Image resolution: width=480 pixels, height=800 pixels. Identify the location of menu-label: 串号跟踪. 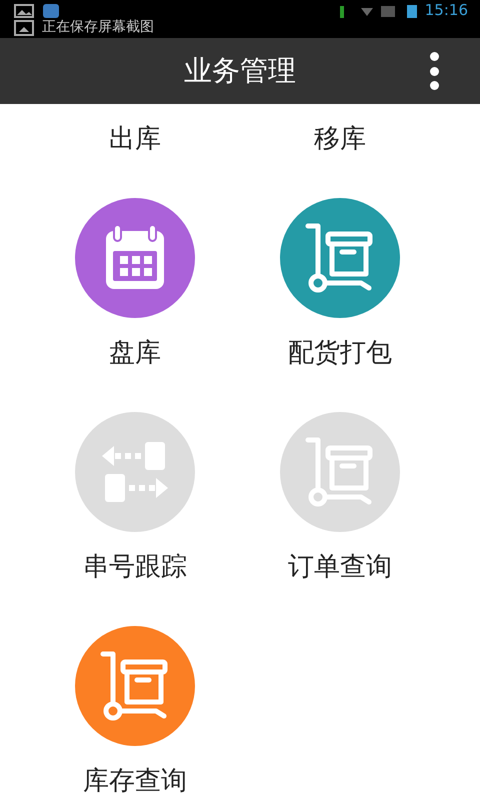
(135, 567).